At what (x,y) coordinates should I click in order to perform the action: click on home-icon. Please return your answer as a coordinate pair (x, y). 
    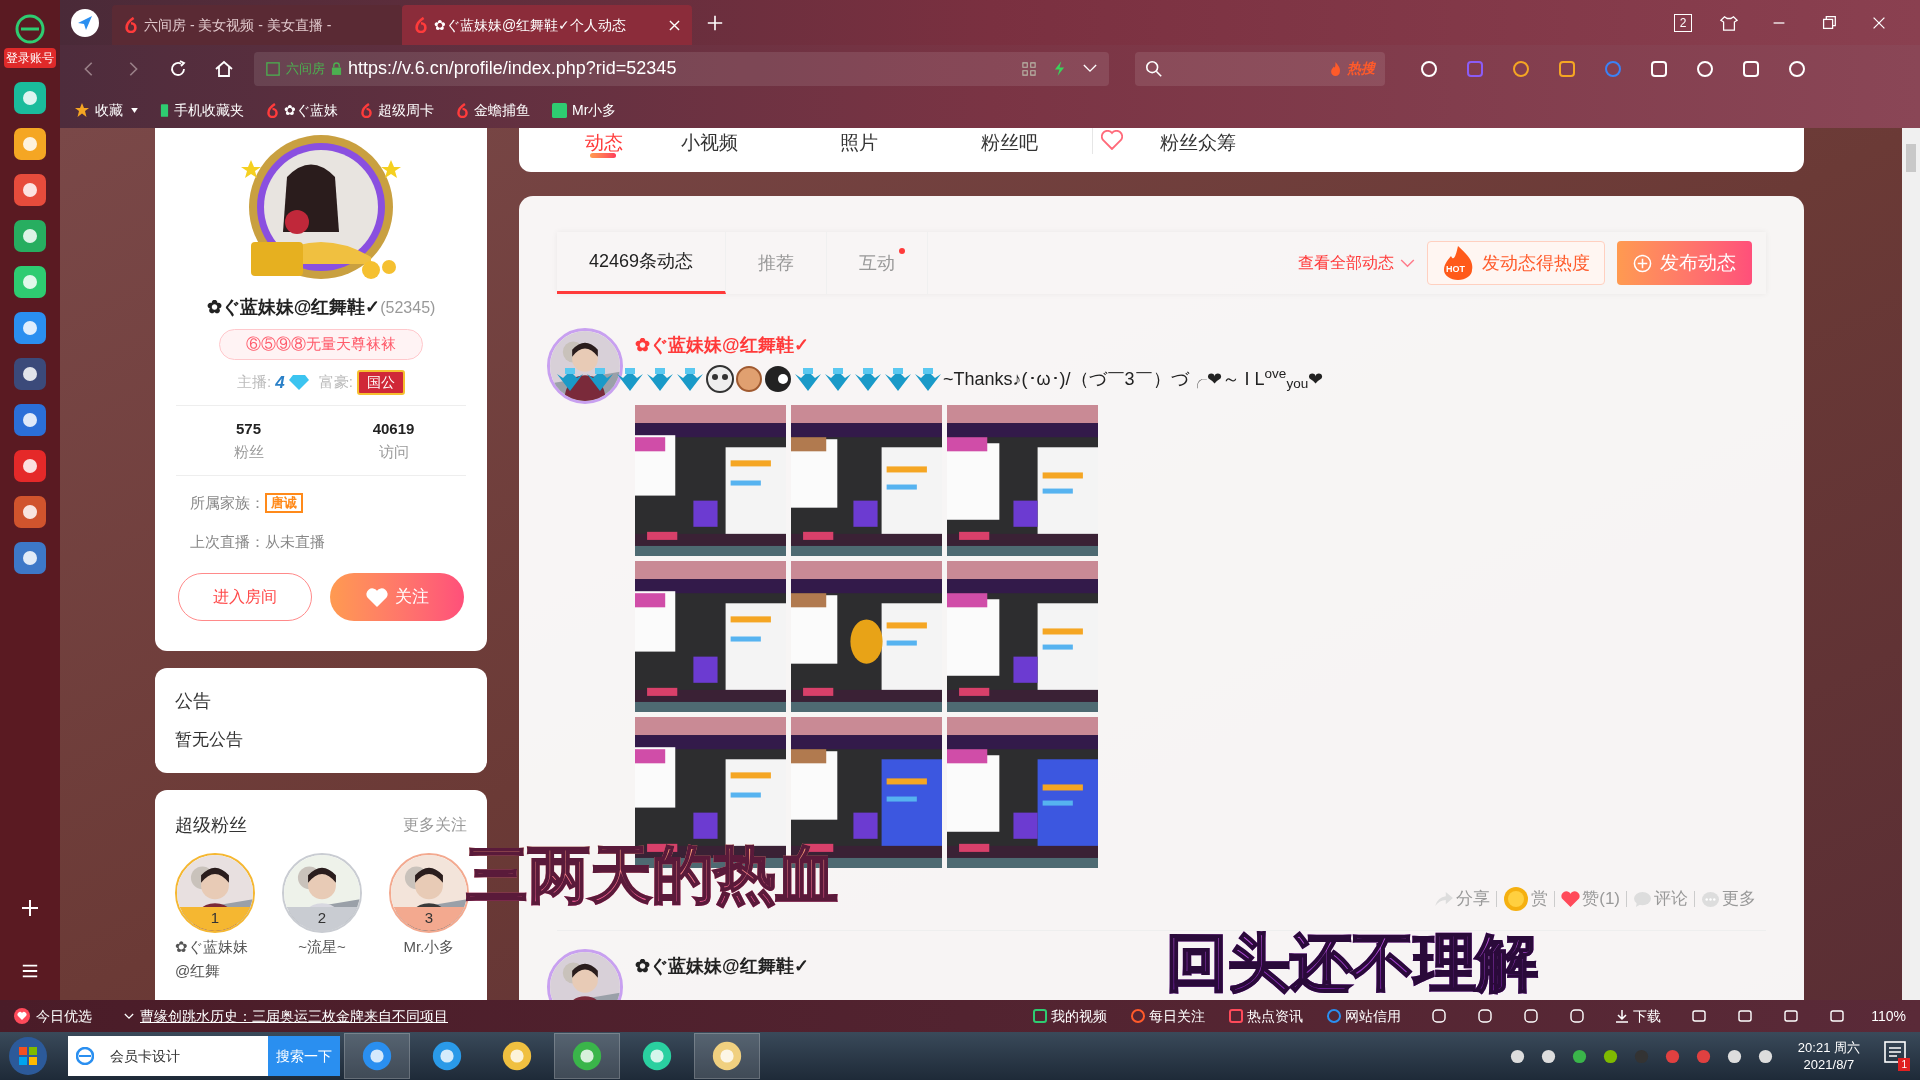
    Looking at the image, I should click on (224, 68).